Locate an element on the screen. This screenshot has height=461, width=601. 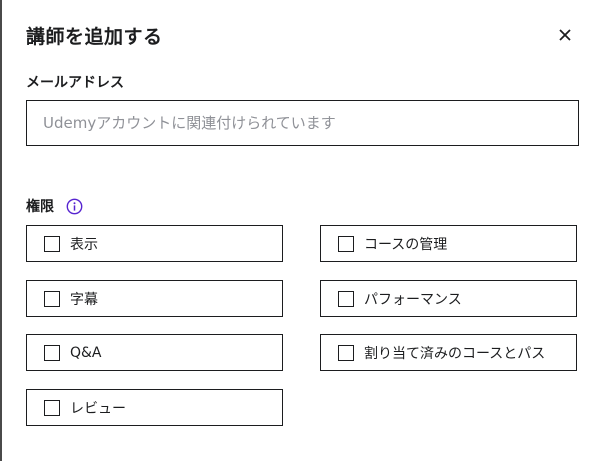
email-label: メールアドレス is located at coordinates (75, 83).